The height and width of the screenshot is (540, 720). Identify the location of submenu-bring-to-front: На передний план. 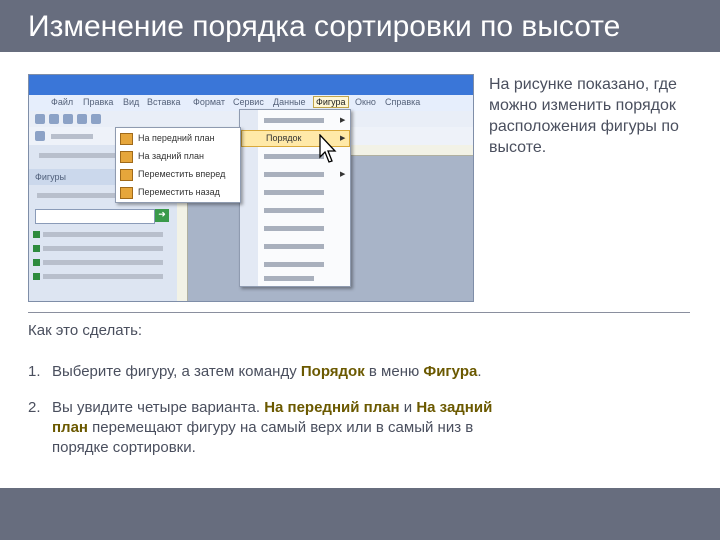
(178, 138).